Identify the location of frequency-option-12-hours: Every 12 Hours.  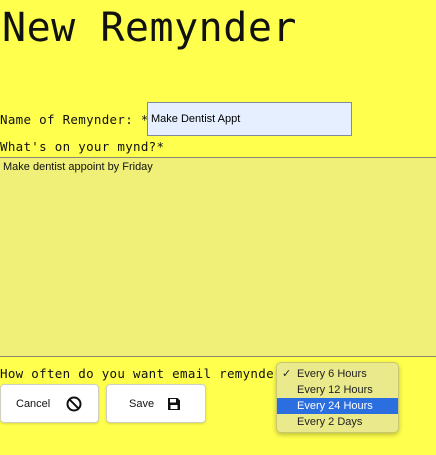
(337, 390).